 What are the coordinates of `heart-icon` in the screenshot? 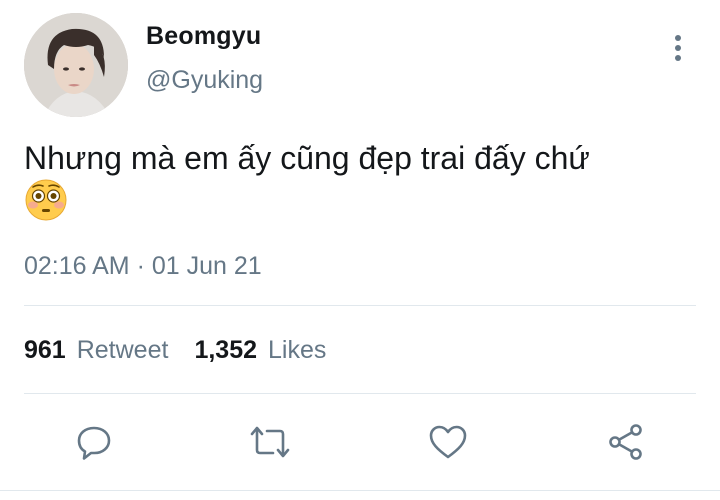 It's located at (448, 442).